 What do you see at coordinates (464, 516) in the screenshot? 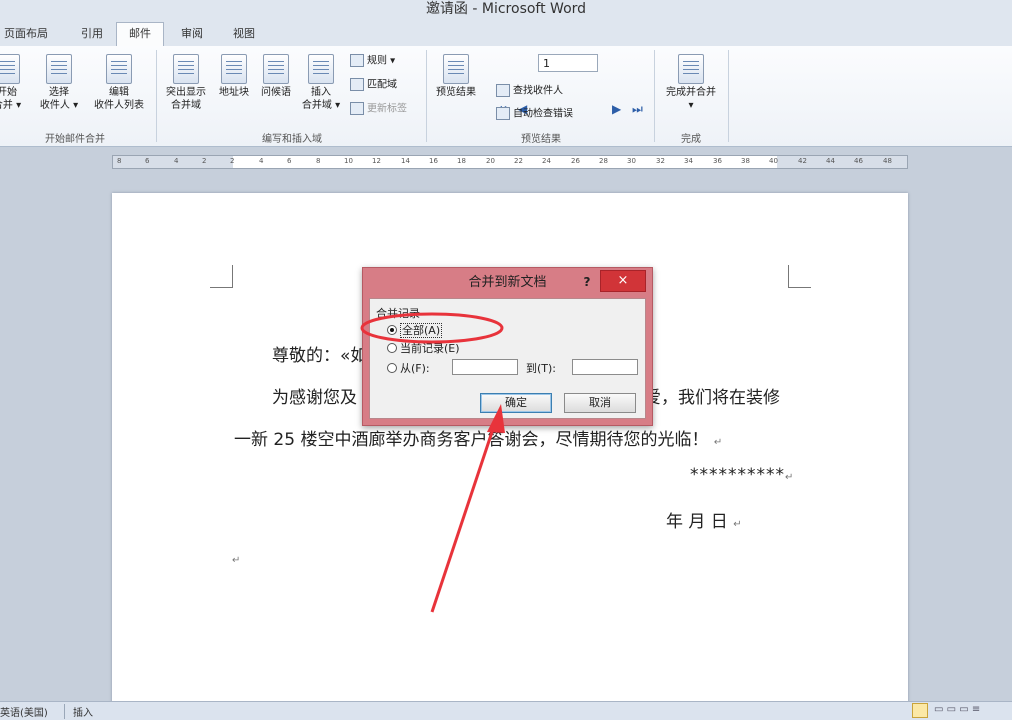
I see `annotation-arrow-line` at bounding box center [464, 516].